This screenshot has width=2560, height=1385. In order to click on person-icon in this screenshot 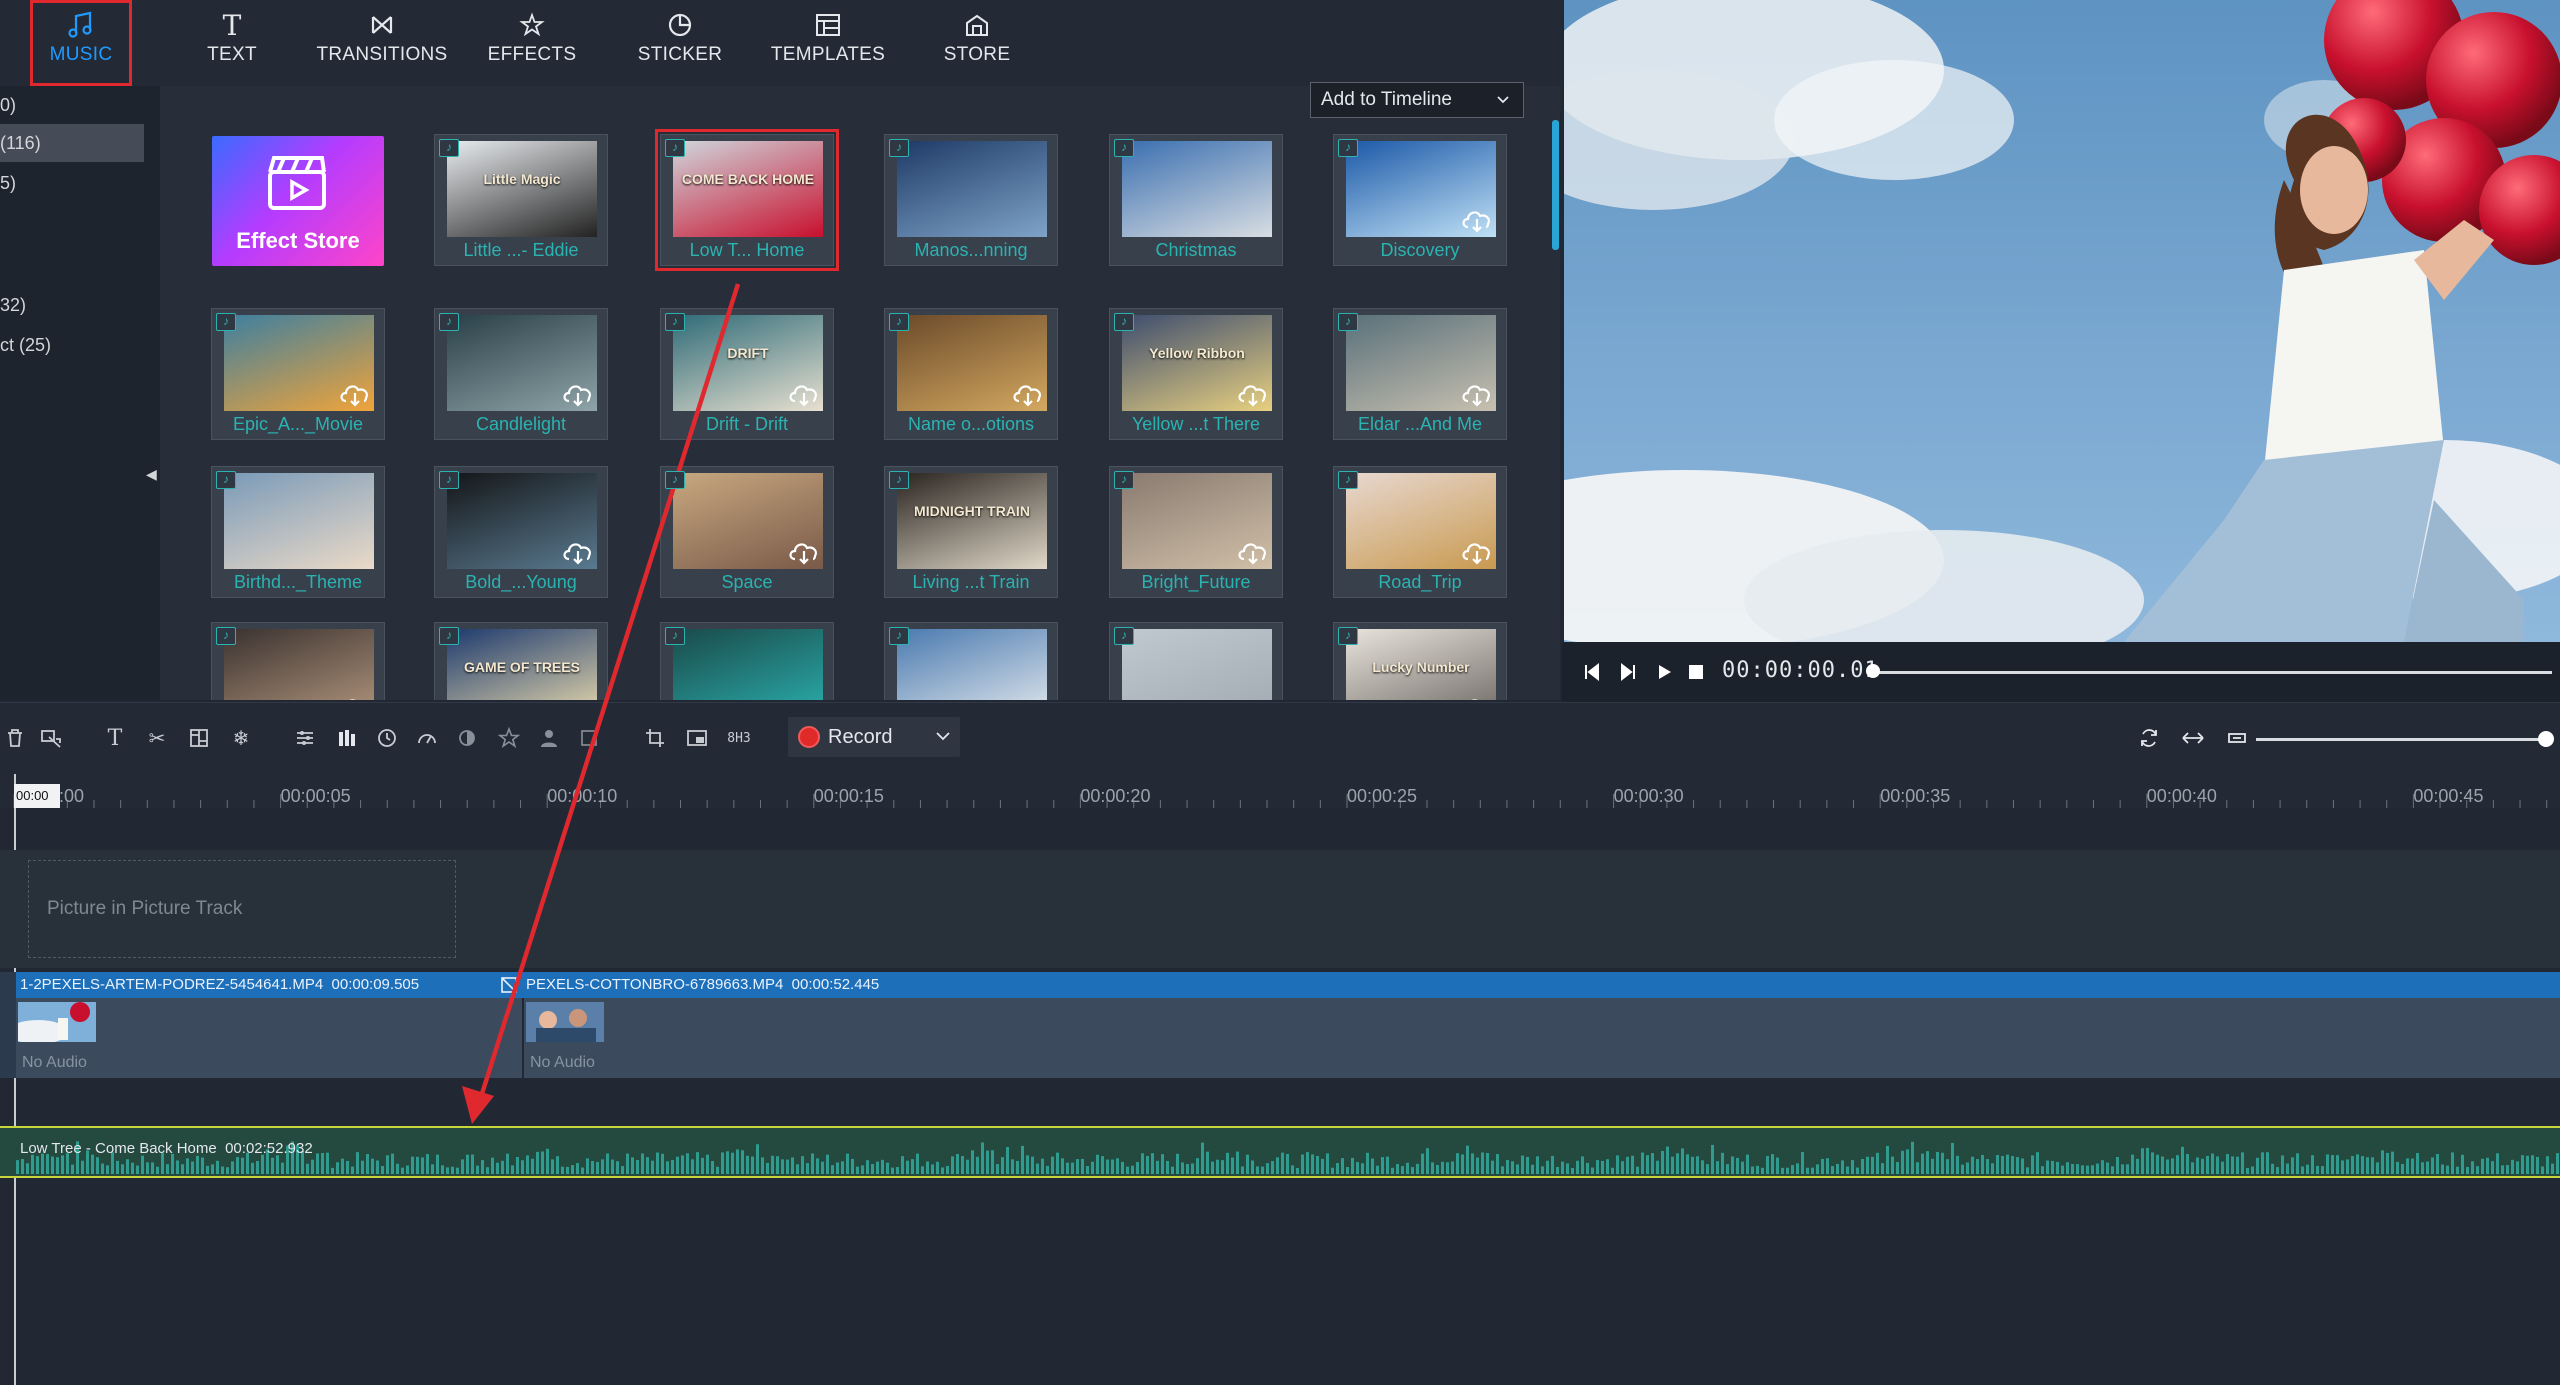, I will do `click(549, 738)`.